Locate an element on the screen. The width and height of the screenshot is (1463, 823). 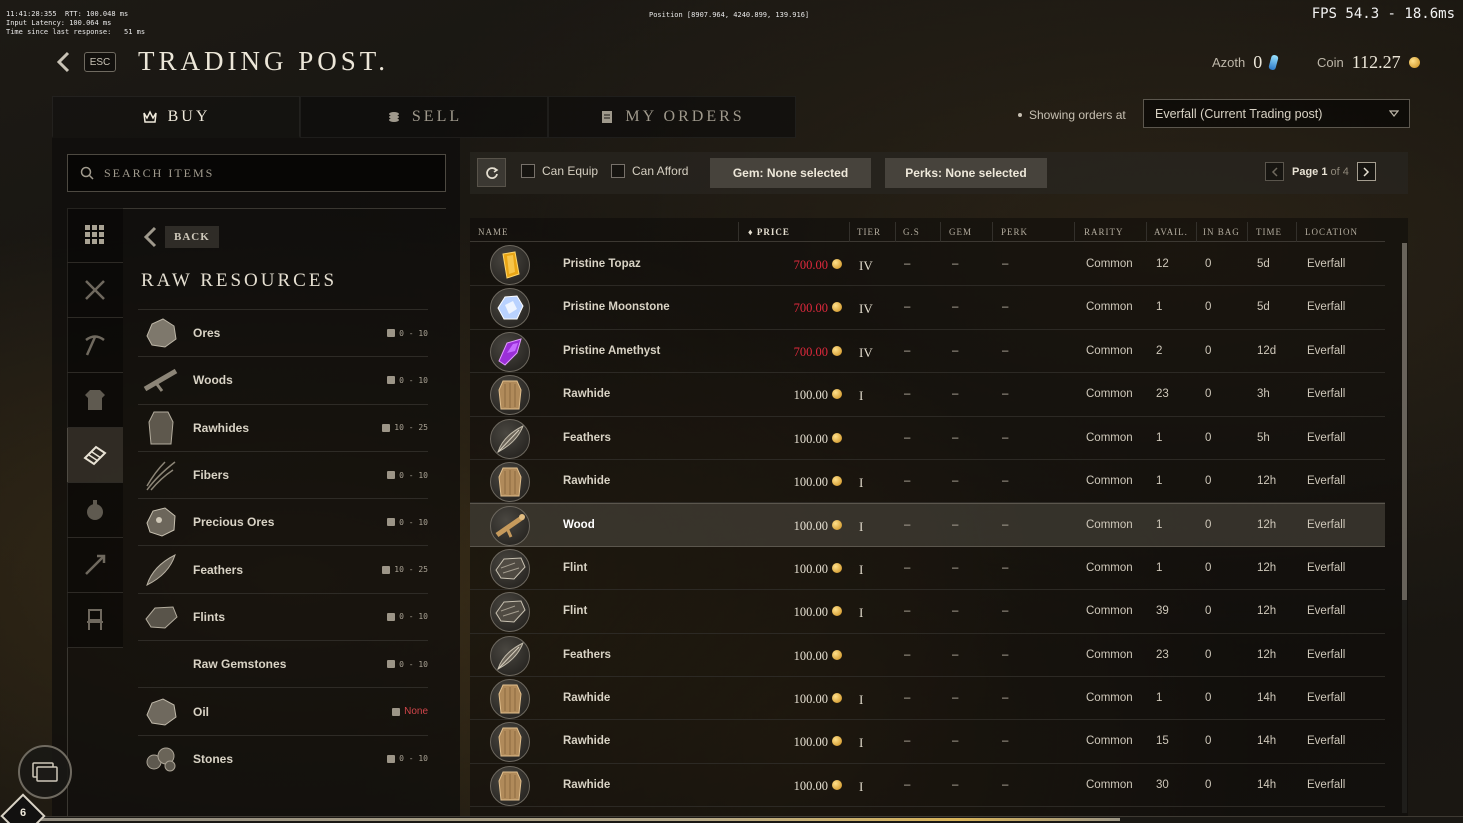
resource-range: None is located at coordinates (410, 711).